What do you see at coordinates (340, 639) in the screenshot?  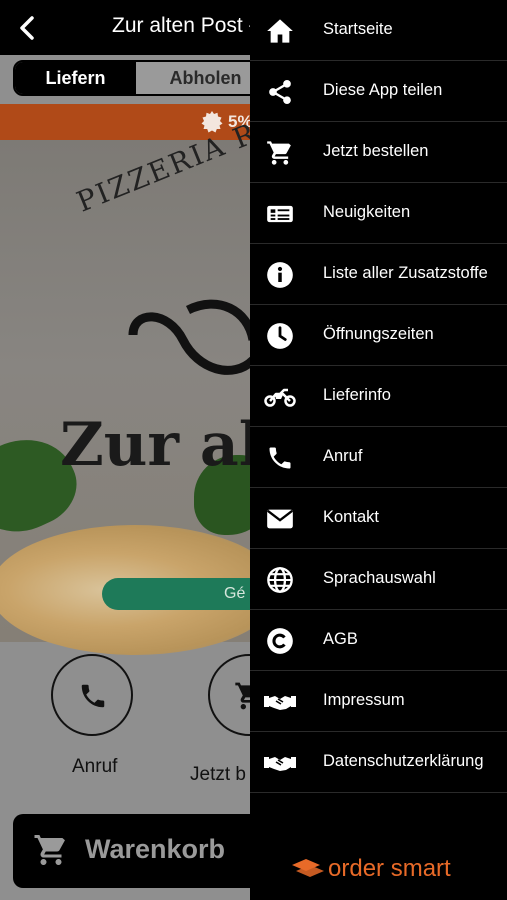 I see `menu-item-label: AGB` at bounding box center [340, 639].